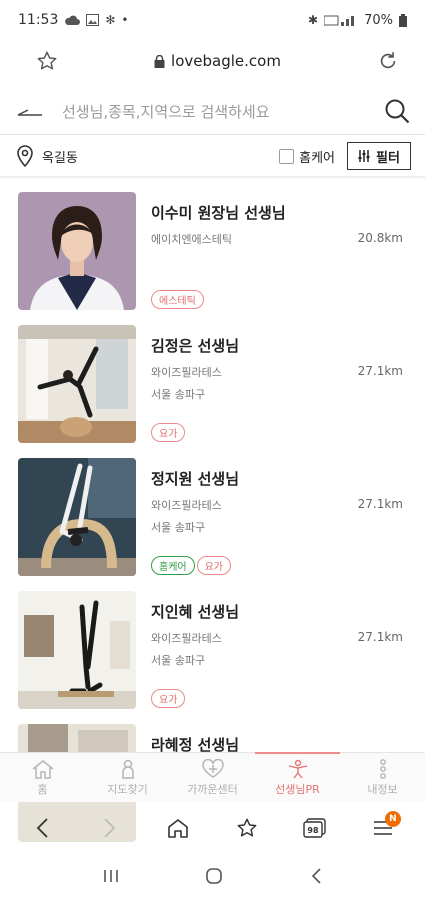 This screenshot has width=425, height=900. Describe the element at coordinates (382, 768) in the screenshot. I see `my-info-icon` at that location.